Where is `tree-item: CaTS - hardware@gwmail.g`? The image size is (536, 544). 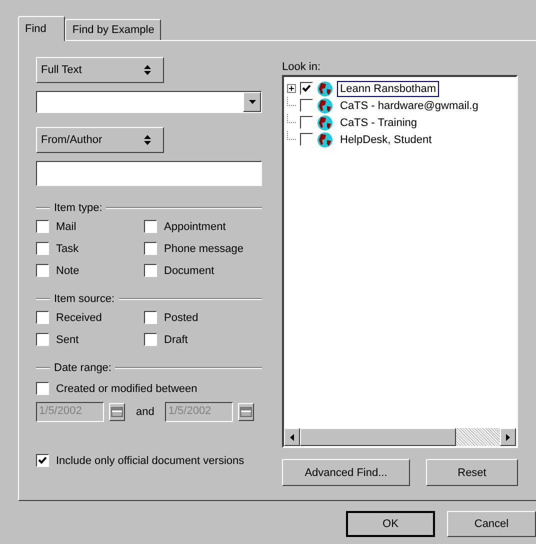 tree-item: CaTS - hardware@gwmail.g is located at coordinates (409, 106).